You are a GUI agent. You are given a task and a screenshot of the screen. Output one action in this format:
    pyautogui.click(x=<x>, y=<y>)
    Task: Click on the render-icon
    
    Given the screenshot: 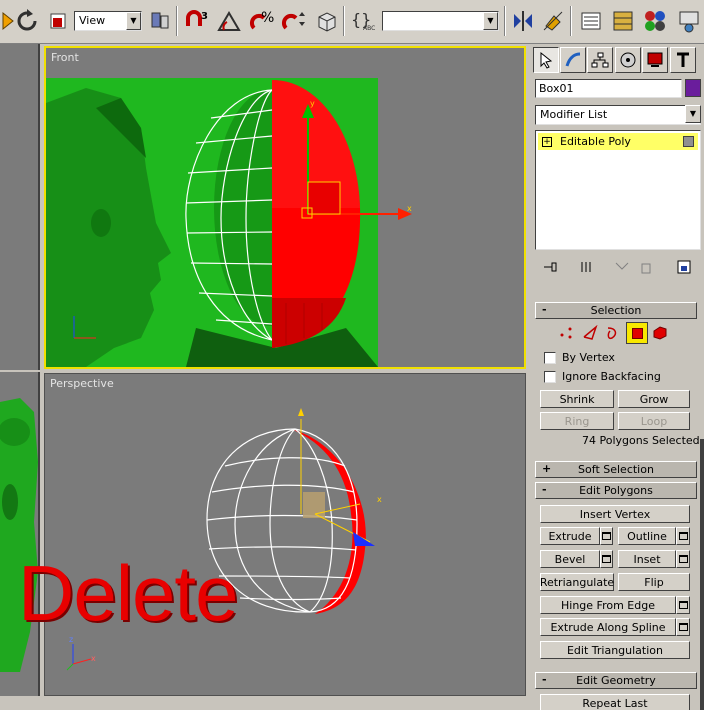 What is the action you would take?
    pyautogui.click(x=689, y=21)
    